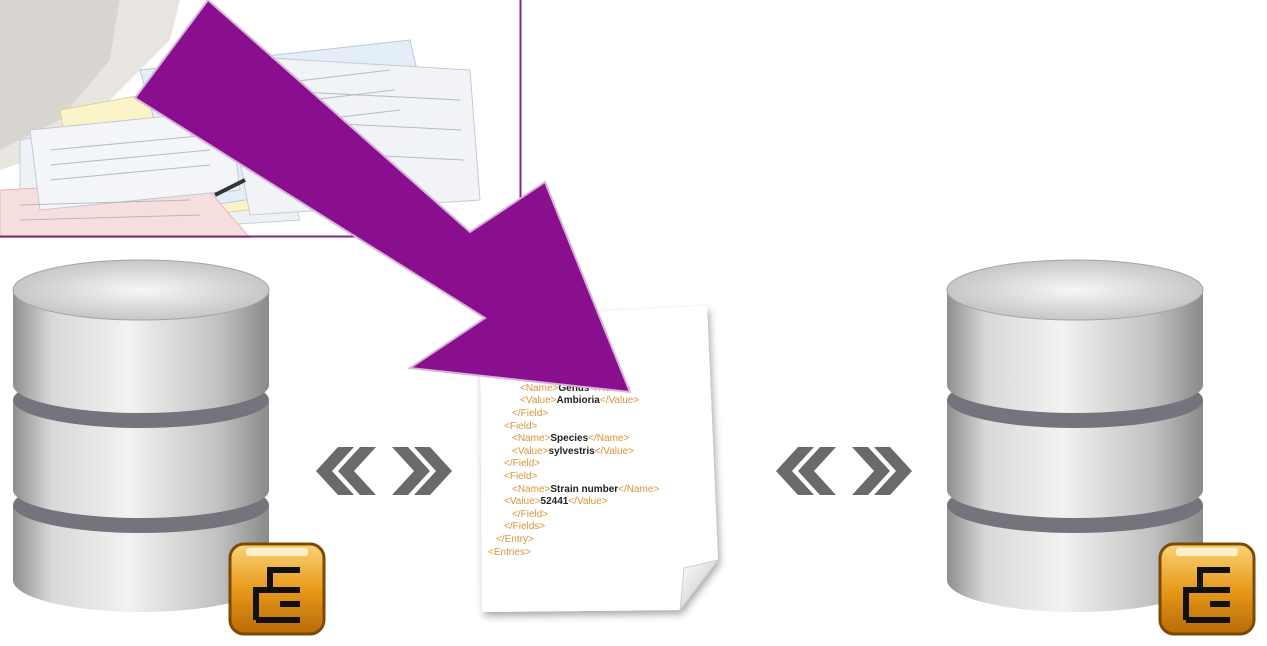 The image size is (1267, 646). I want to click on xml-tag: </Fields>, so click(525, 527).